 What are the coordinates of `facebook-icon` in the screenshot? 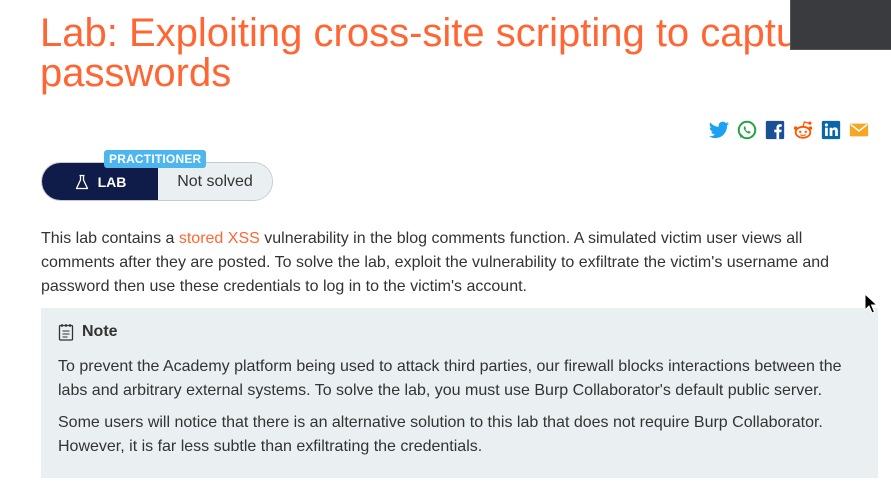 It's located at (775, 130).